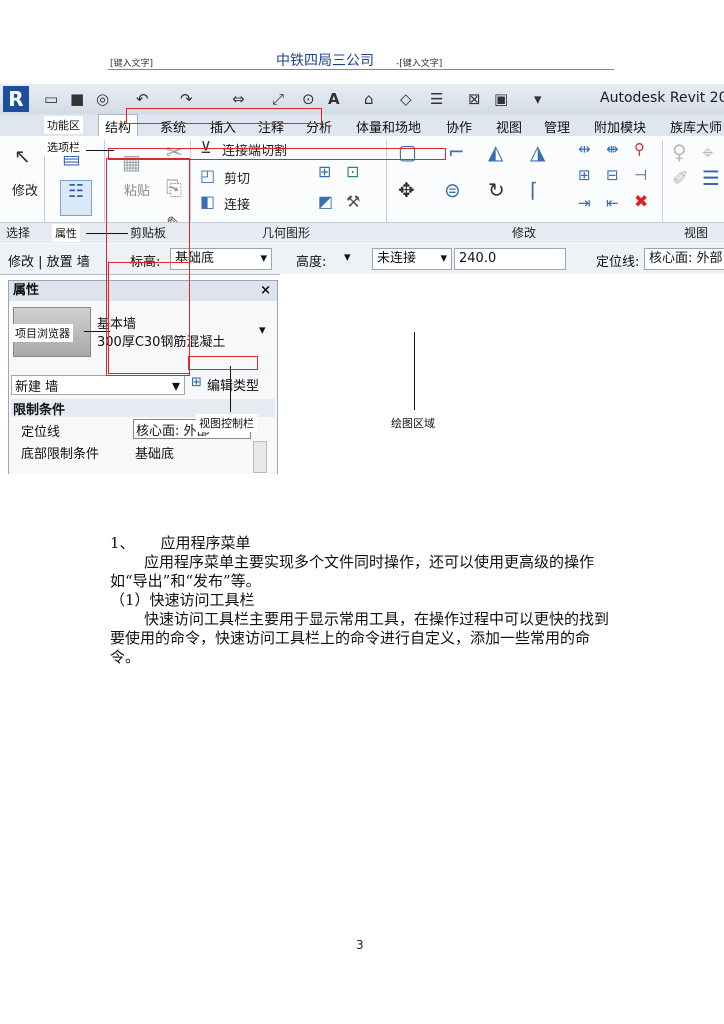  Describe the element at coordinates (413, 423) in the screenshot. I see `callout-drawing-area: 绘图区域` at that location.